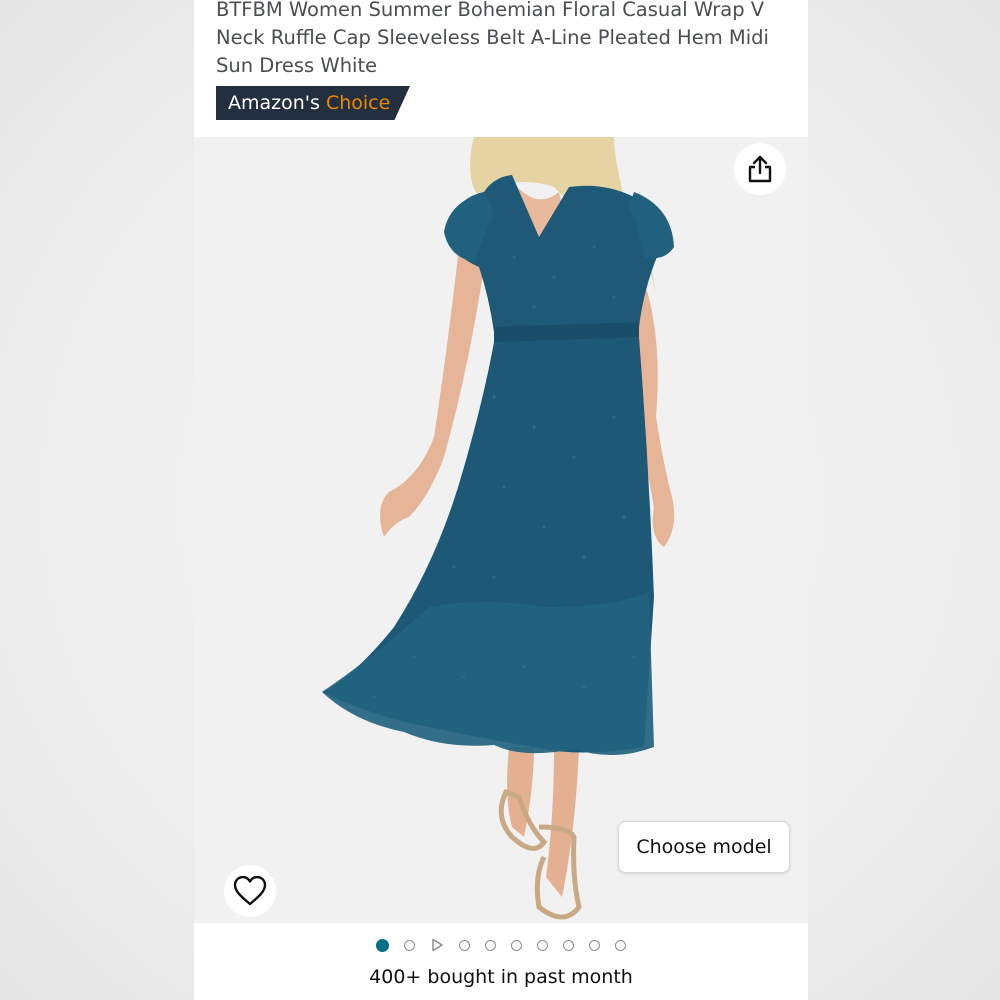 The width and height of the screenshot is (1000, 1000). What do you see at coordinates (501, 945) in the screenshot?
I see `carousel-indicators` at bounding box center [501, 945].